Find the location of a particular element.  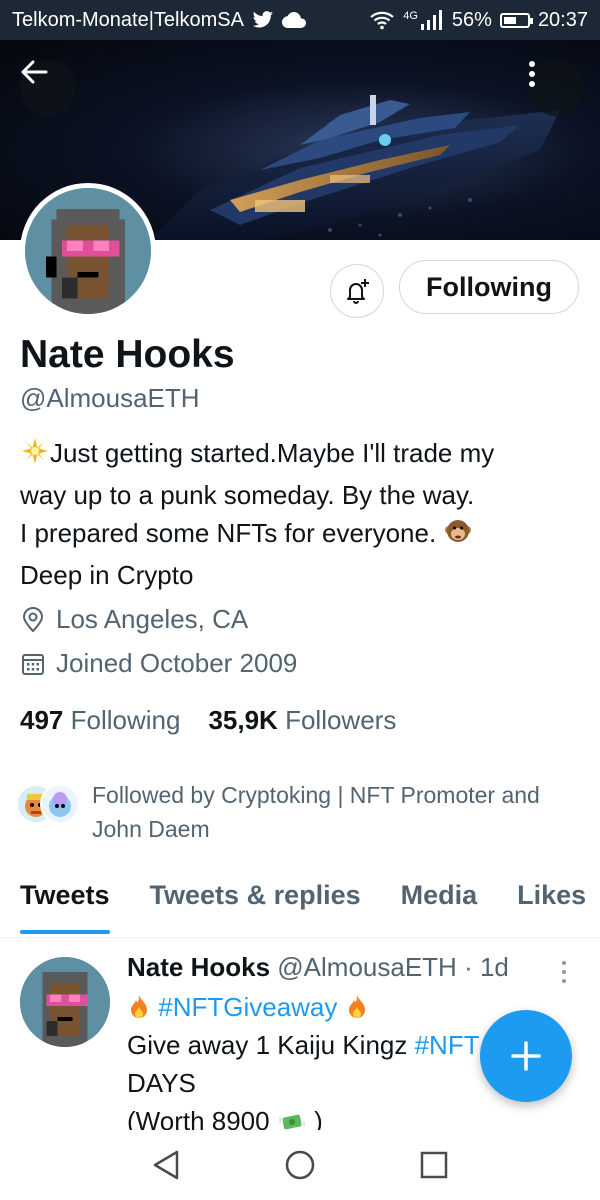

profile-tabs: Tweets Tweets & replies Media Likes is located at coordinates (300, 899).